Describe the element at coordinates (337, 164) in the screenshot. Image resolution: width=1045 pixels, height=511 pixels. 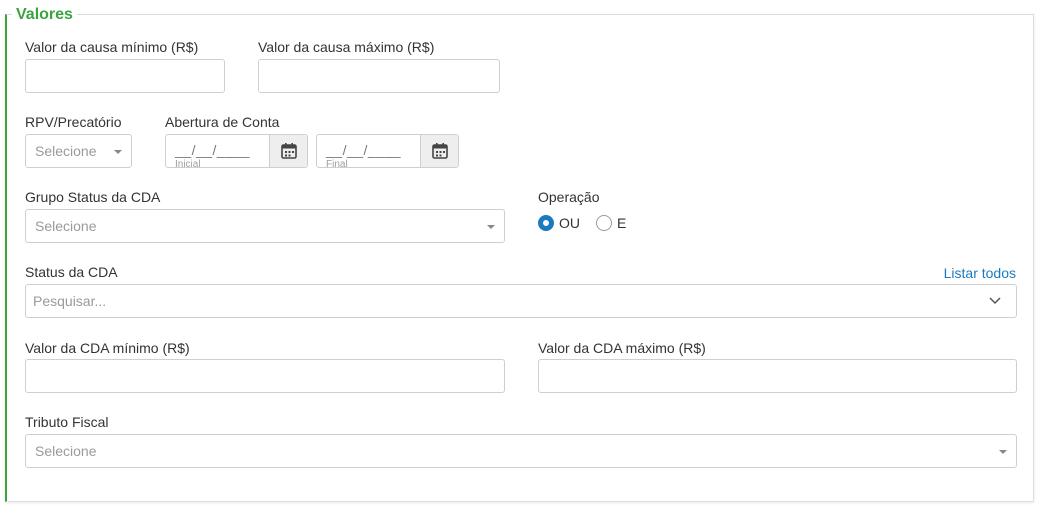
I see `abertura-final-hint: Final` at that location.